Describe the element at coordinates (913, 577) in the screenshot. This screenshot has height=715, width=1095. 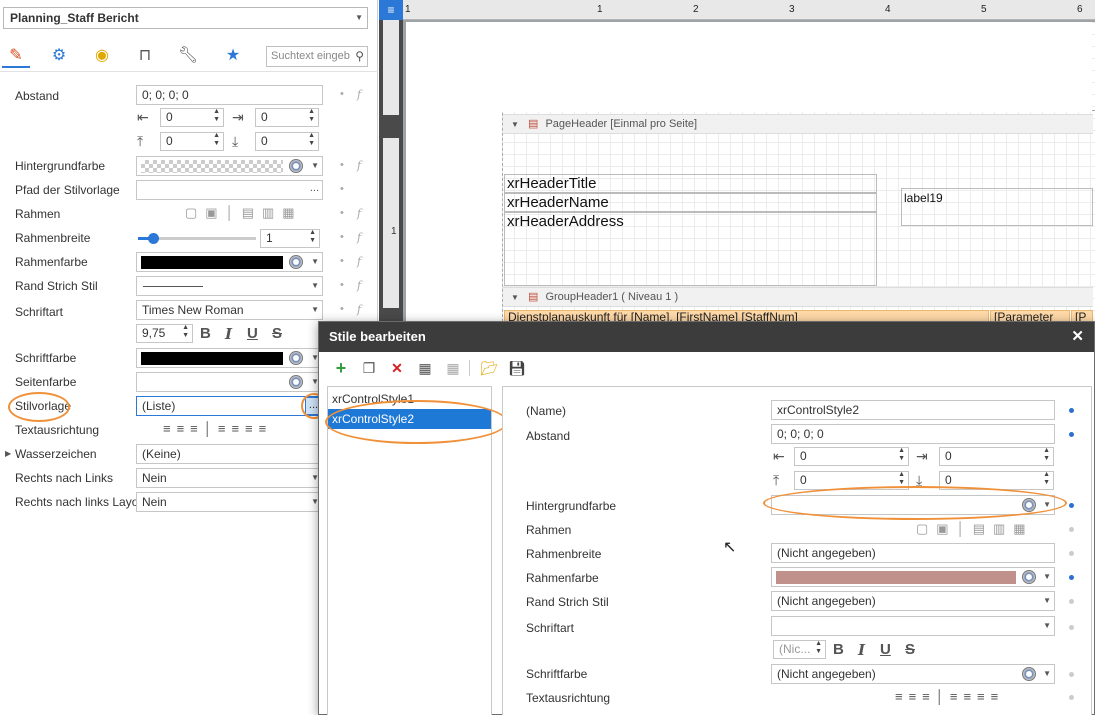
I see `style-rahmenfarbe-picker: ▼` at that location.